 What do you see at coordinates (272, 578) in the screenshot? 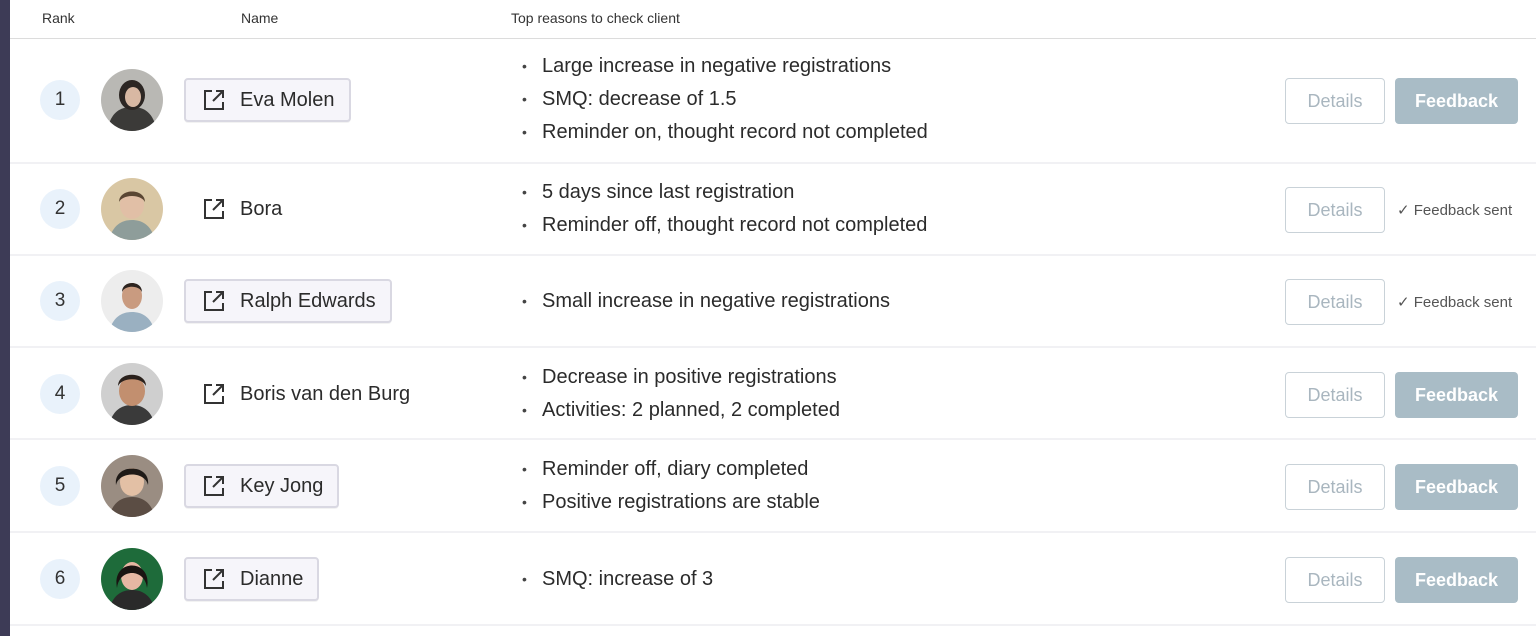
I see `client-name: Dianne` at bounding box center [272, 578].